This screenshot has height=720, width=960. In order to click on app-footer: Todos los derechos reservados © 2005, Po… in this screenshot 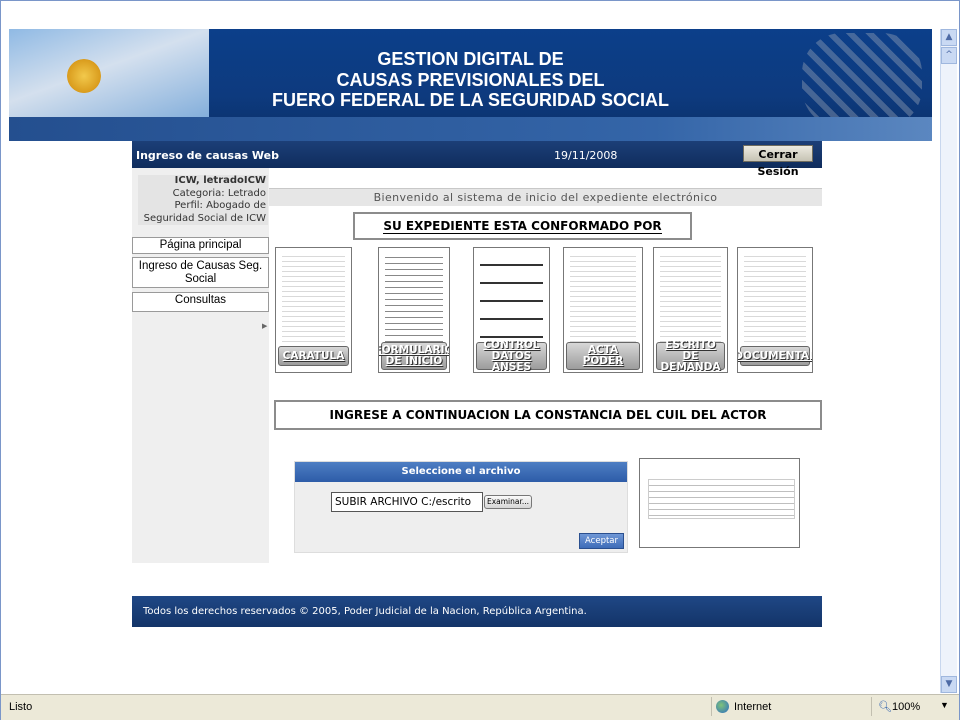, I will do `click(477, 611)`.